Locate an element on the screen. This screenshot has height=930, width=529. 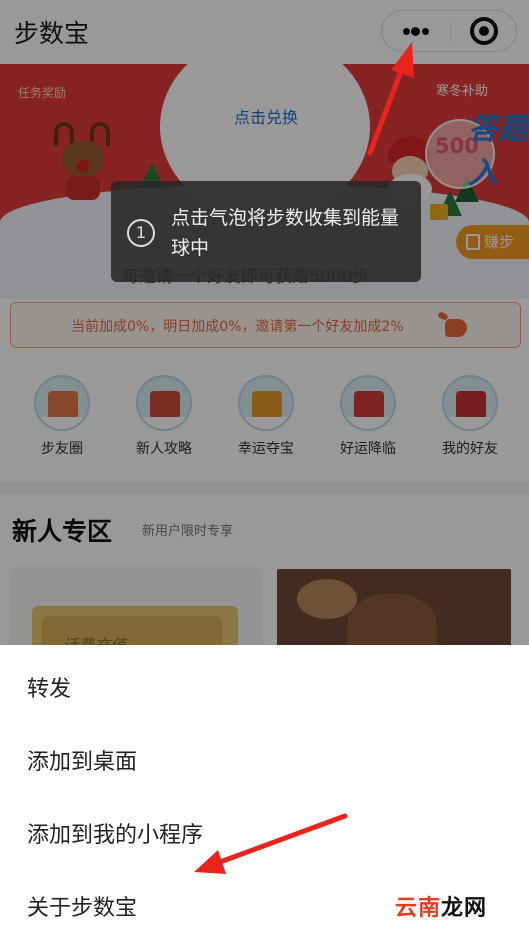
menu-item-label: 转发 is located at coordinates (49, 689).